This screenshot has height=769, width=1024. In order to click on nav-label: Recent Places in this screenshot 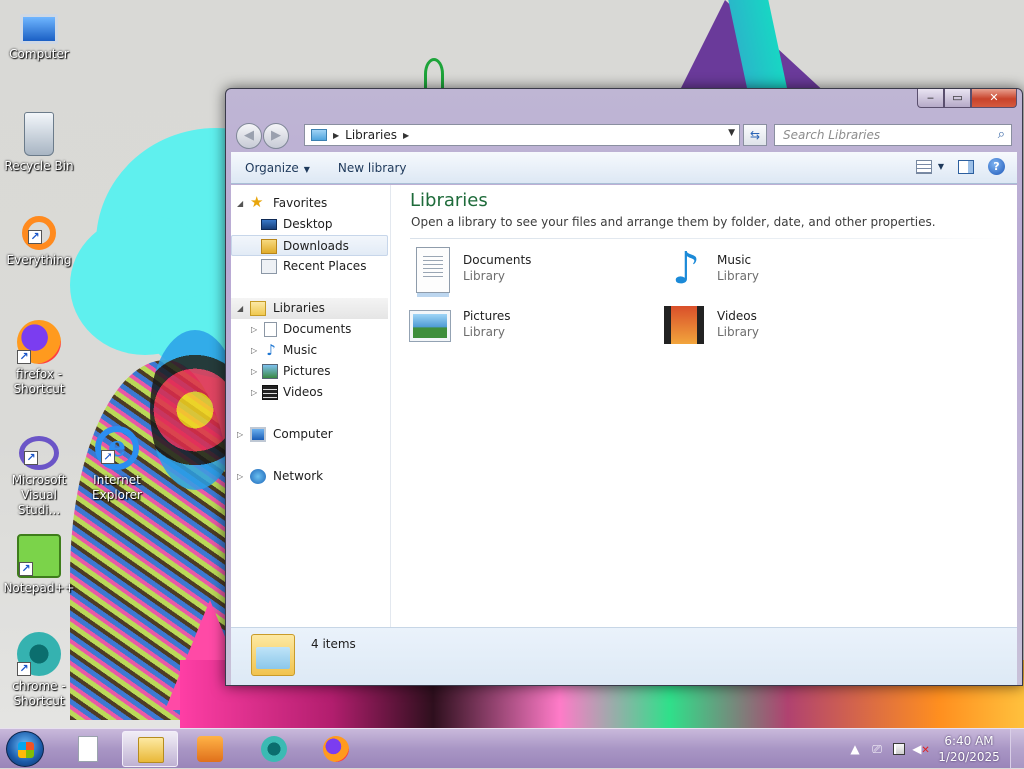, I will do `click(325, 266)`.